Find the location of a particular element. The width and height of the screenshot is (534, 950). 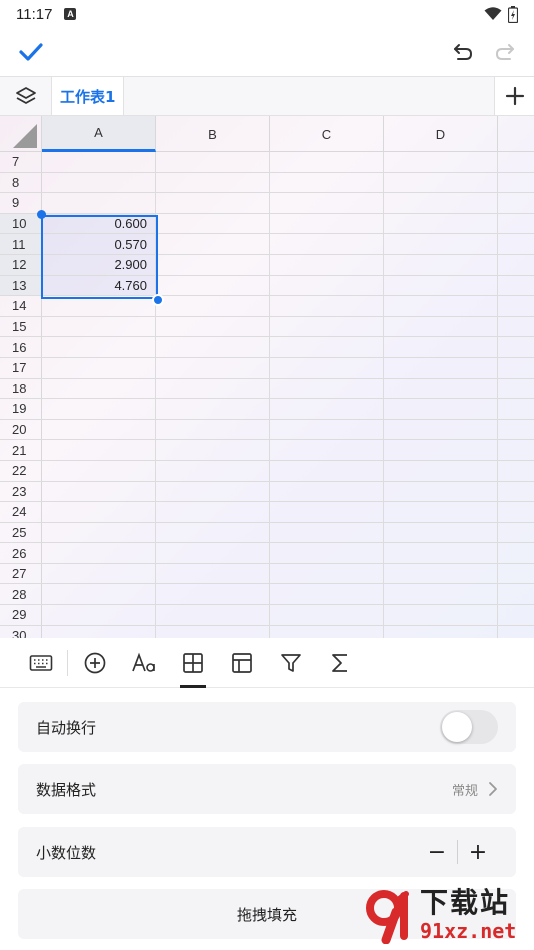

cell-format-button is located at coordinates (192, 663).